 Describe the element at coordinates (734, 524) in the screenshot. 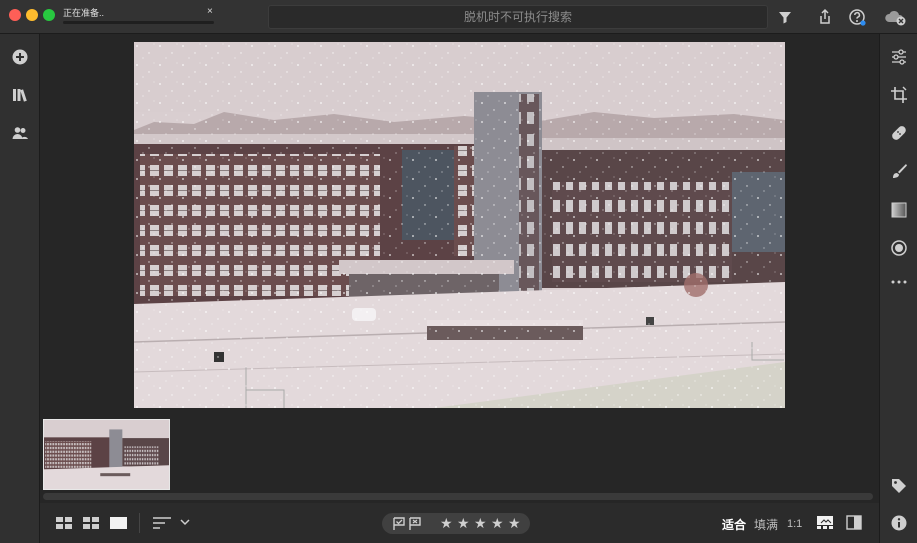

I see `zoom-fit-option: 适合` at that location.